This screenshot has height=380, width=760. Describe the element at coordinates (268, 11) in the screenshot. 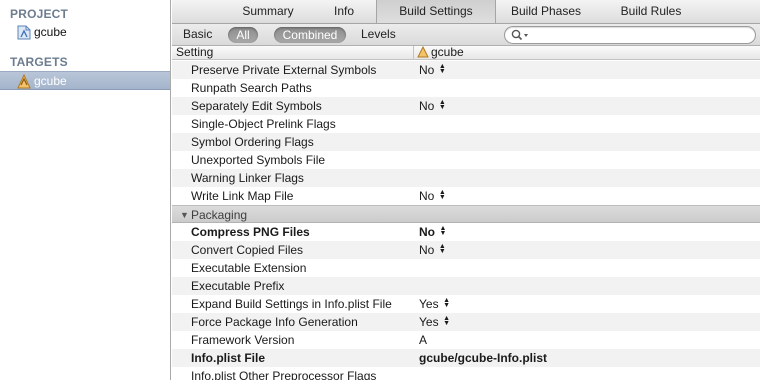

I see `tab-summary: Summary` at that location.